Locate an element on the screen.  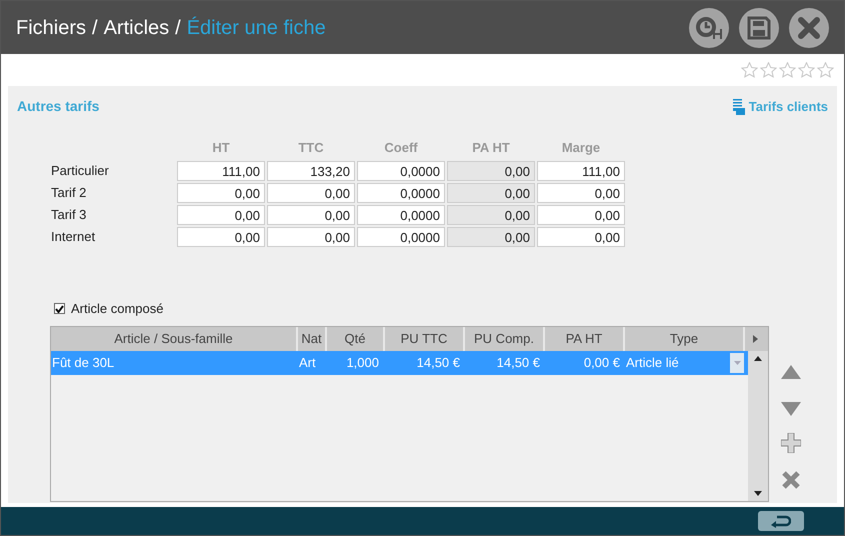
add-button is located at coordinates (791, 442).